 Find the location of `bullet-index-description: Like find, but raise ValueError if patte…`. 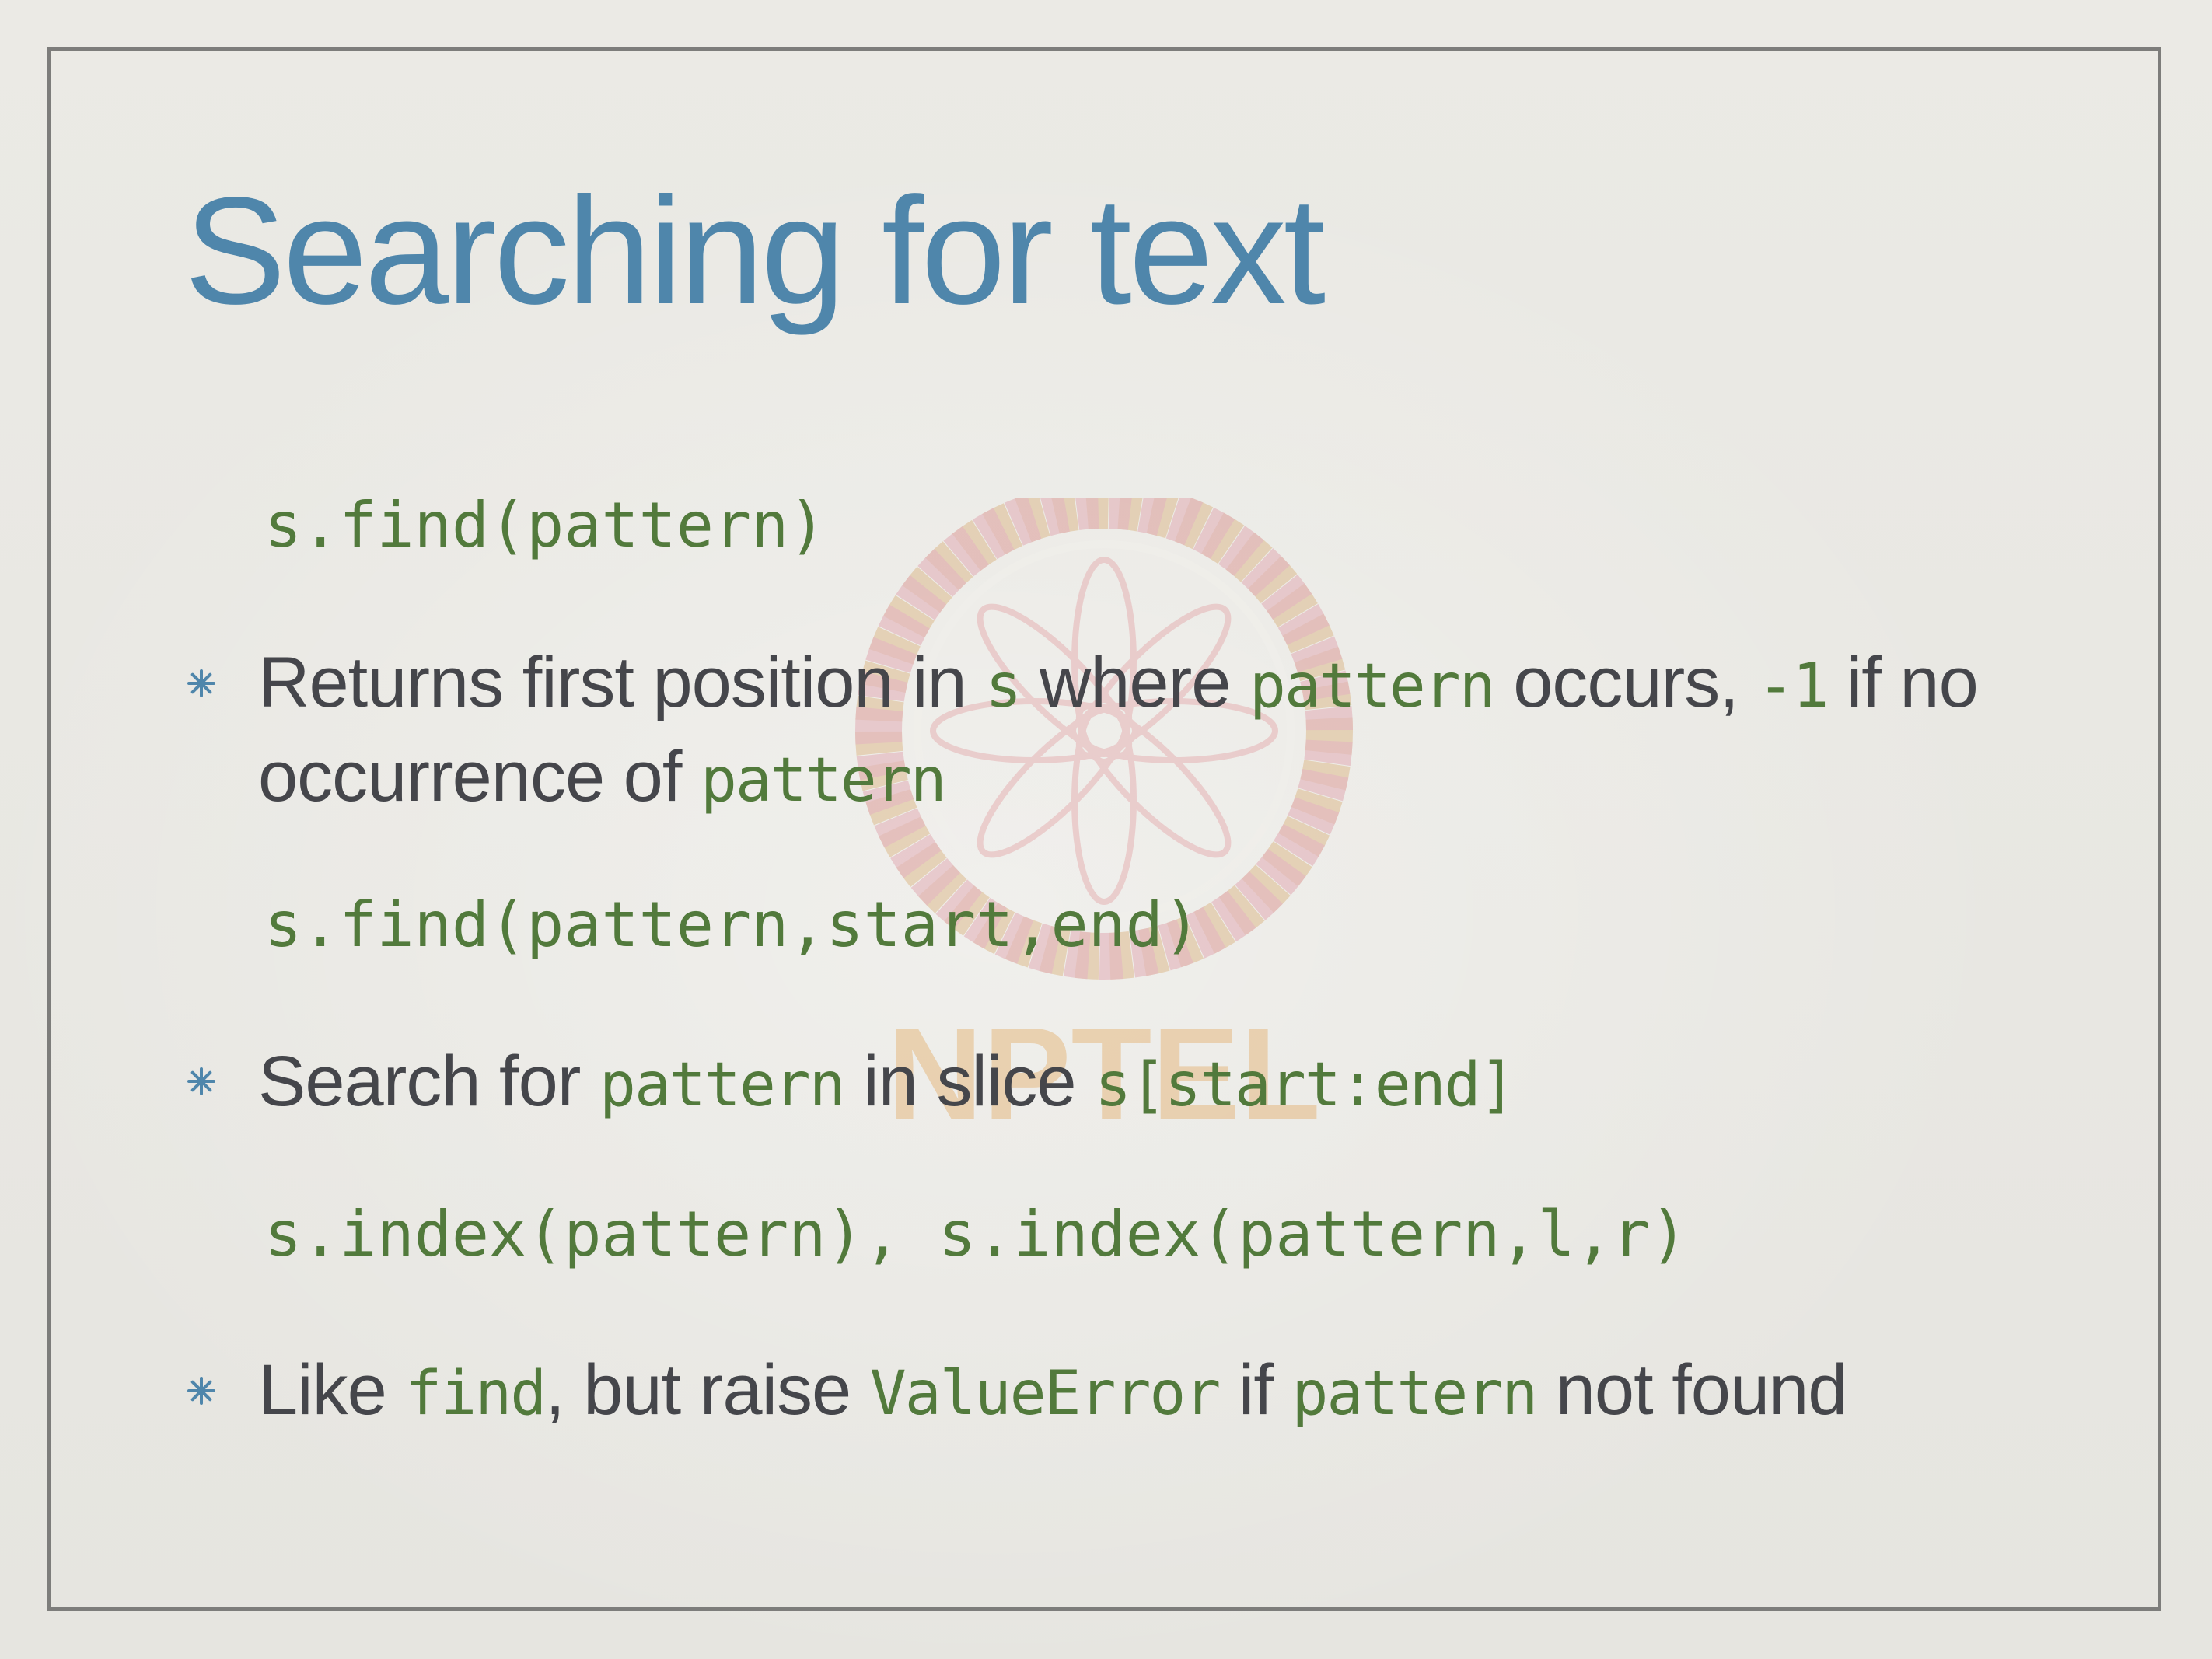

bullet-index-description: Like find, but raise ValueError if patte… is located at coordinates (1052, 1390).